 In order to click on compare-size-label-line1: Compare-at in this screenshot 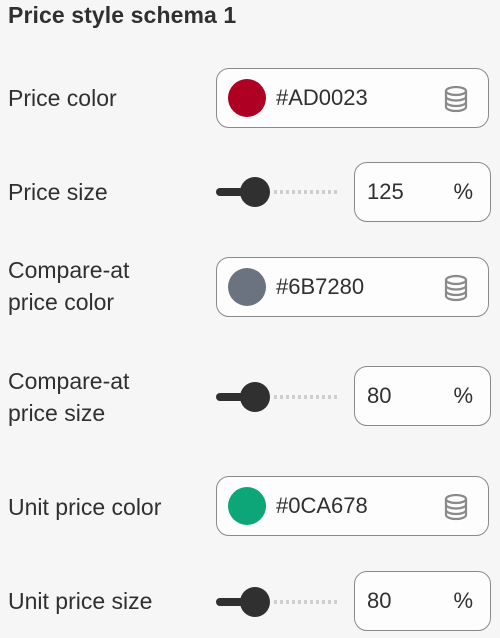, I will do `click(69, 381)`.